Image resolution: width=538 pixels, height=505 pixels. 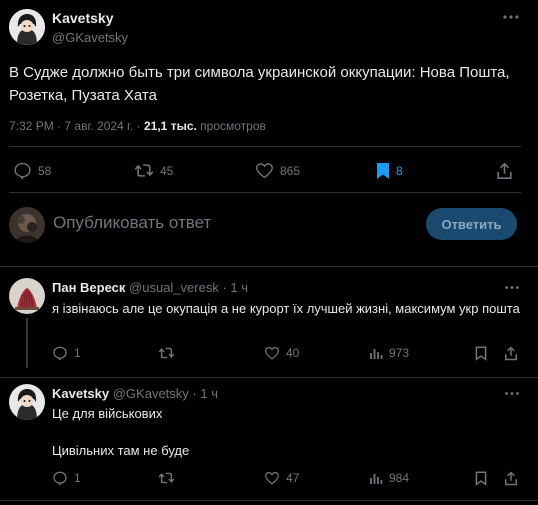 I want to click on bookmark-count: 8, so click(x=399, y=171).